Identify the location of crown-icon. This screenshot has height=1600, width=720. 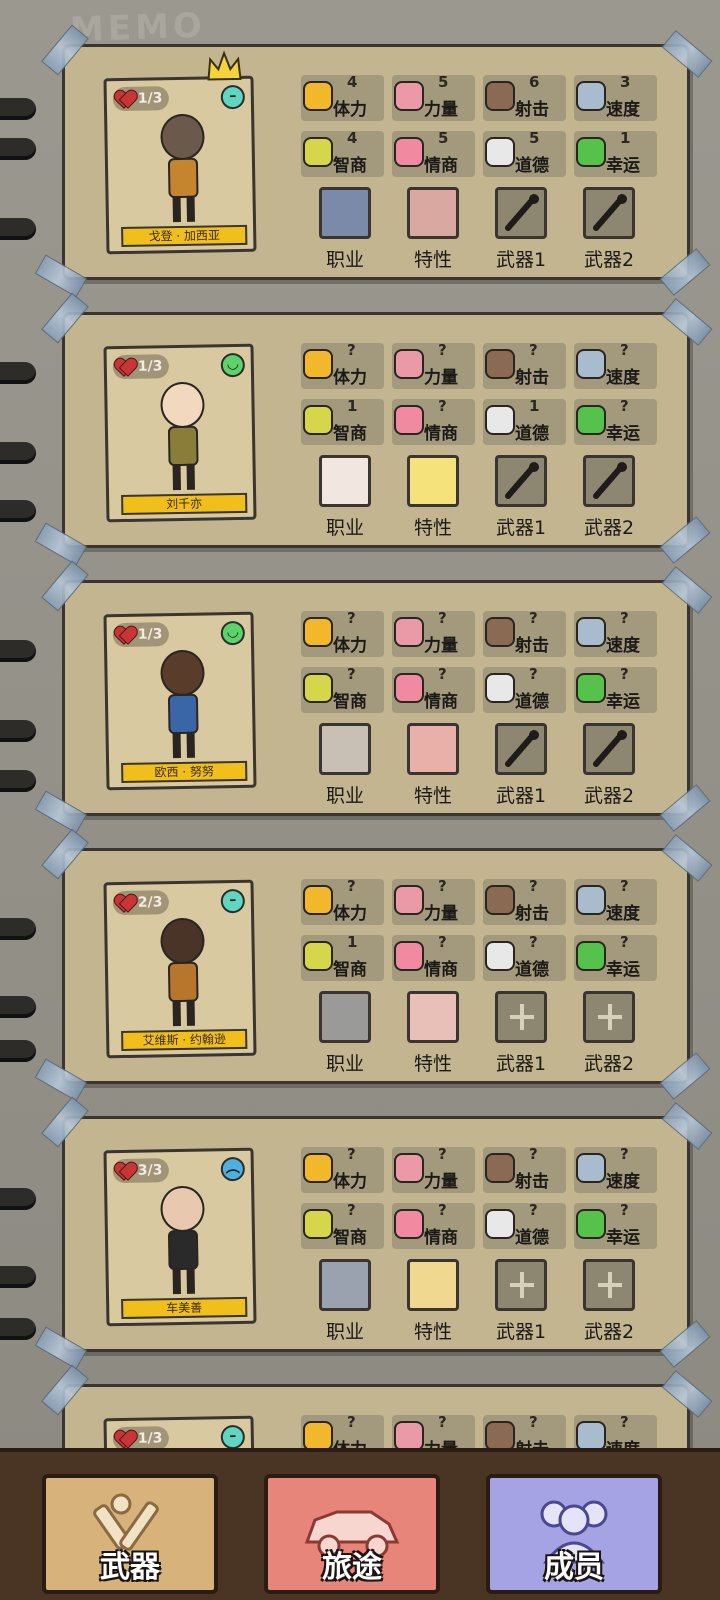
(224, 65).